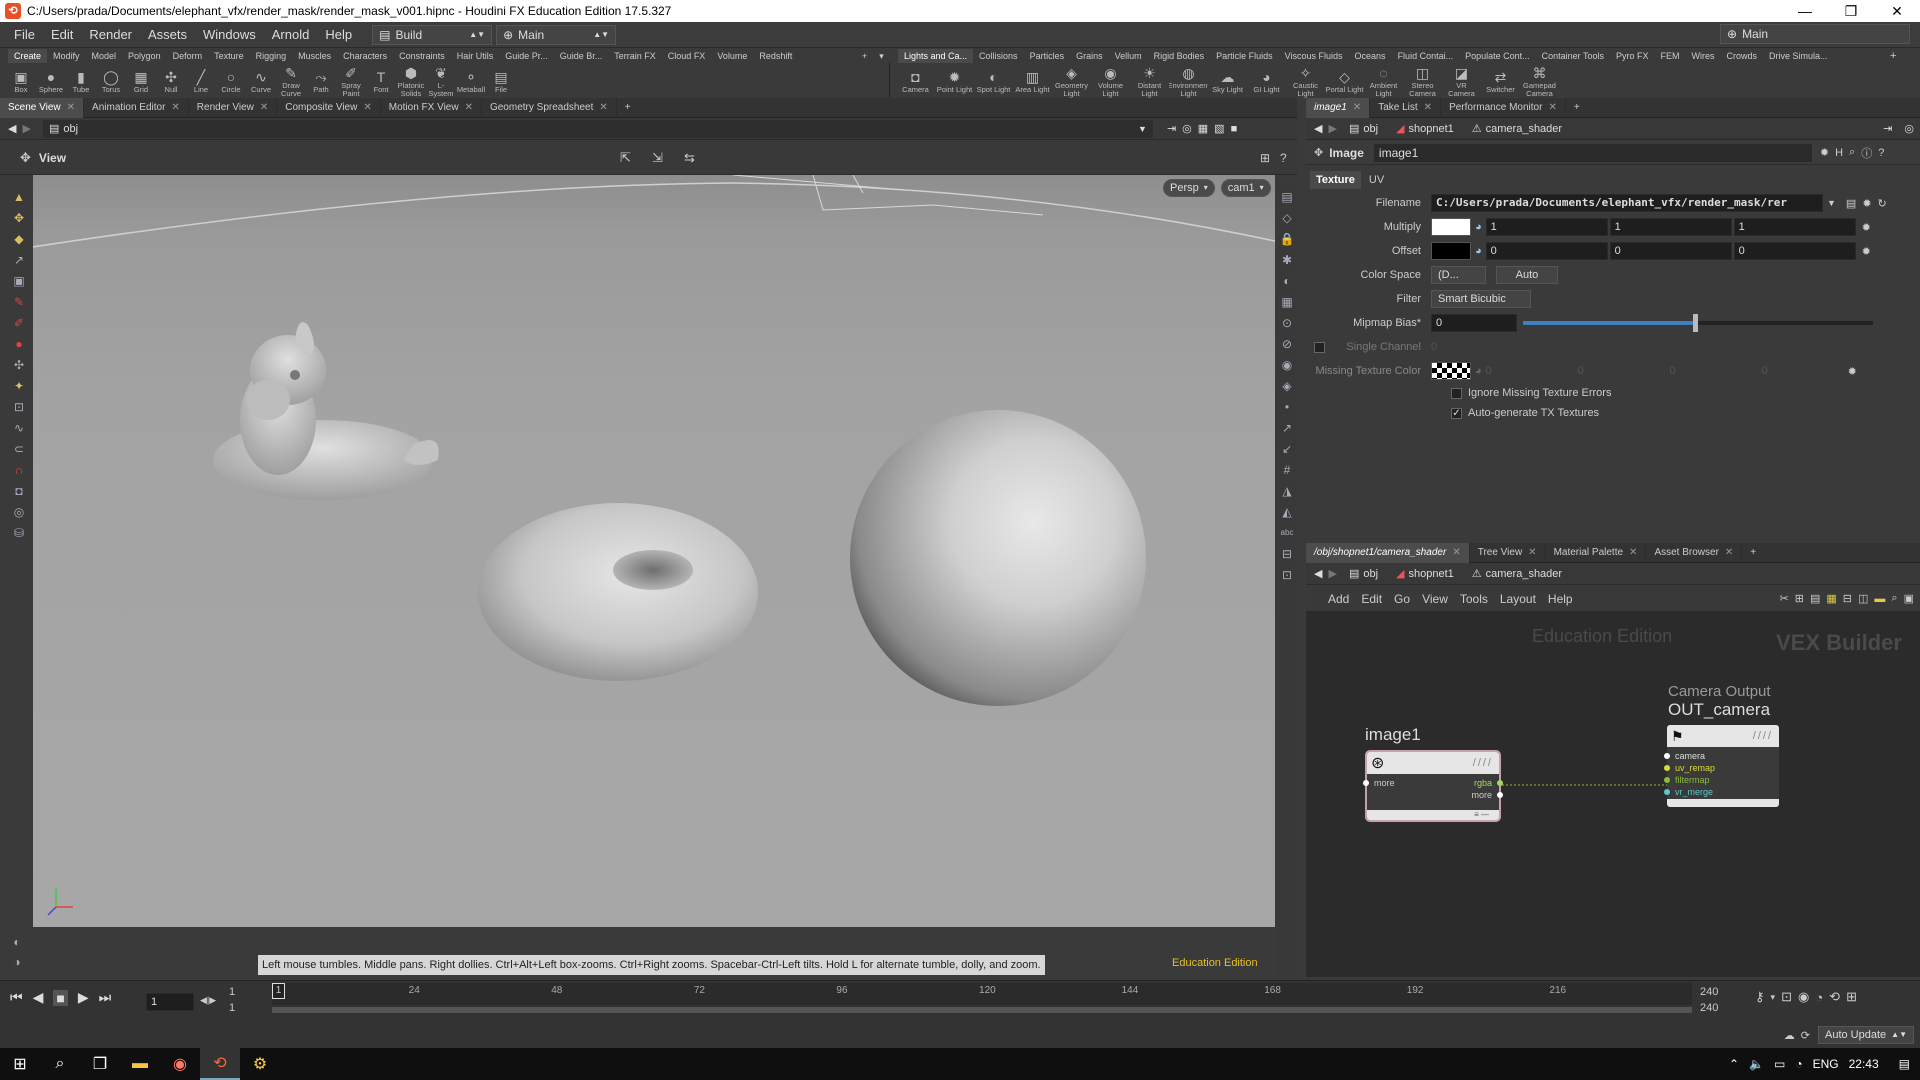 Image resolution: width=1920 pixels, height=1080 pixels. What do you see at coordinates (1332, 128) in the screenshot?
I see `forward-arrow-icon: ▶` at bounding box center [1332, 128].